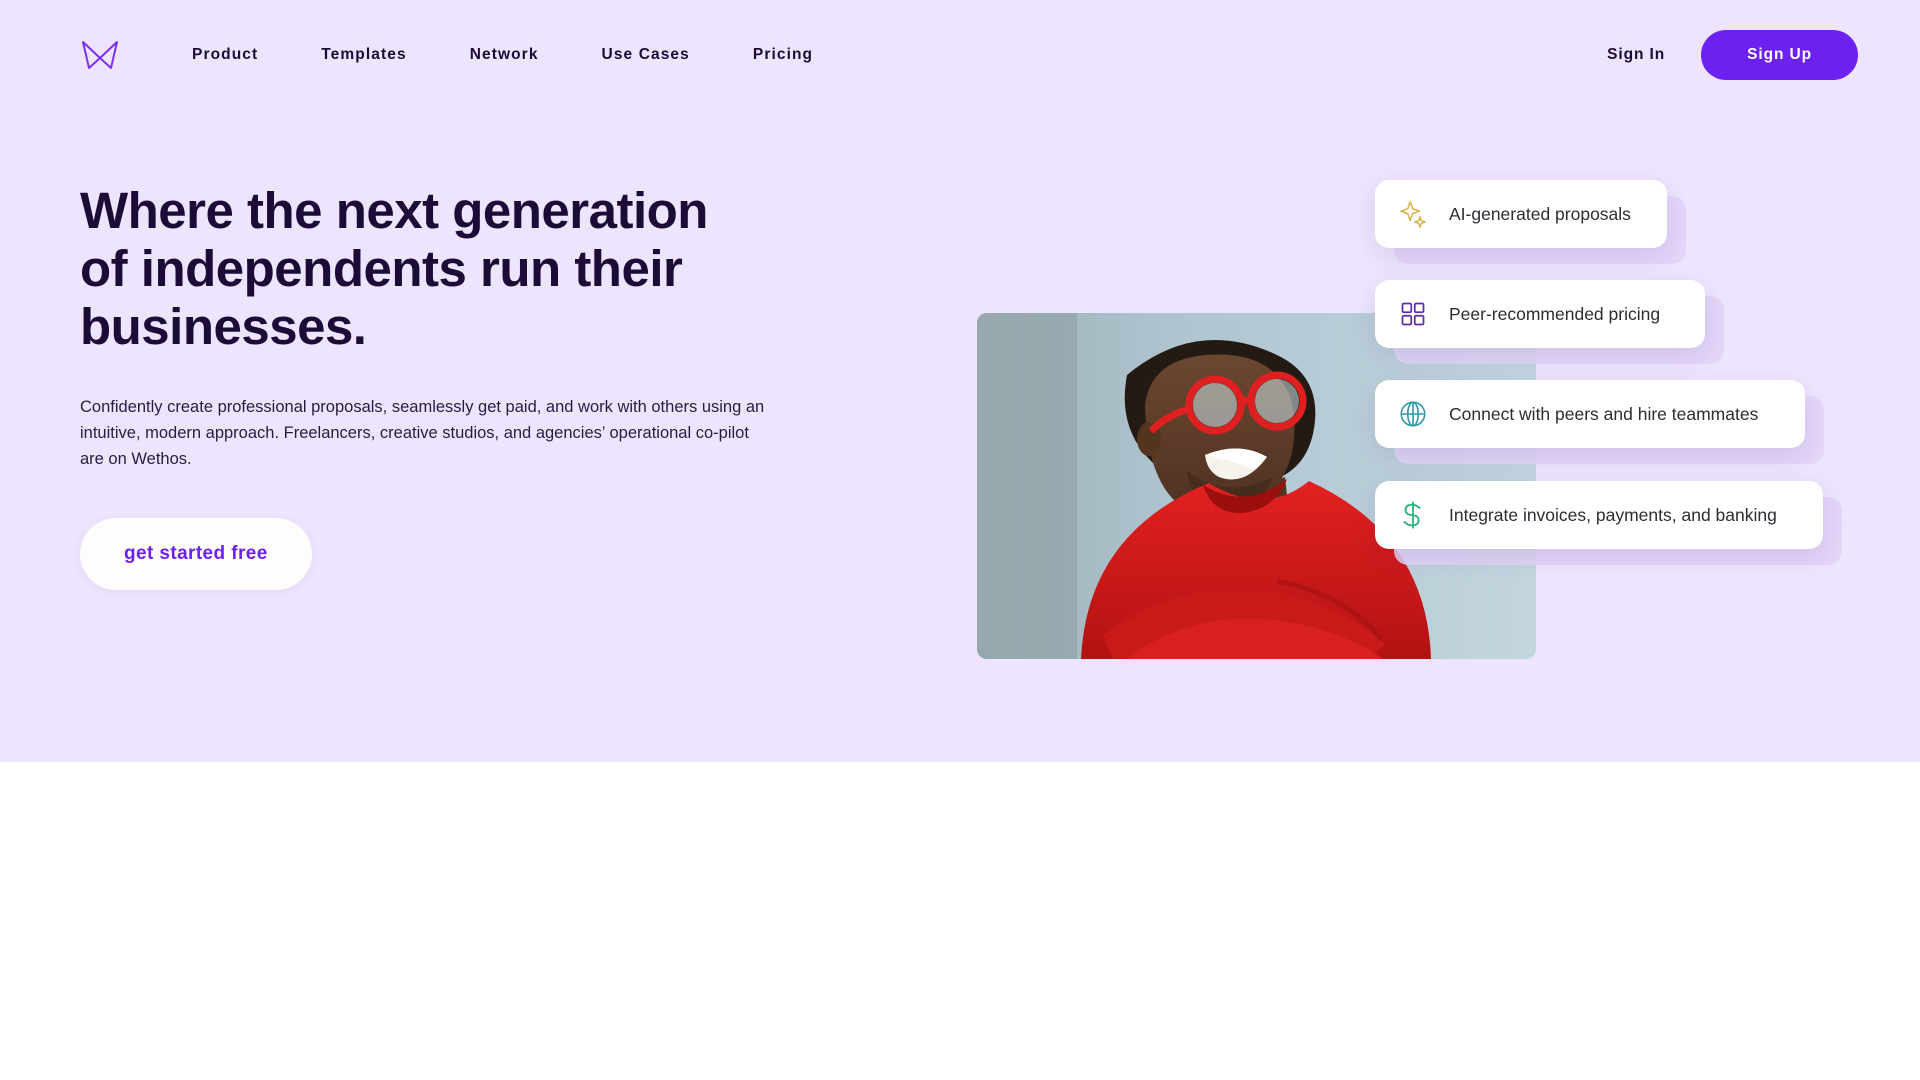 Image resolution: width=1920 pixels, height=1080 pixels. What do you see at coordinates (1413, 314) in the screenshot?
I see `grid-icon` at bounding box center [1413, 314].